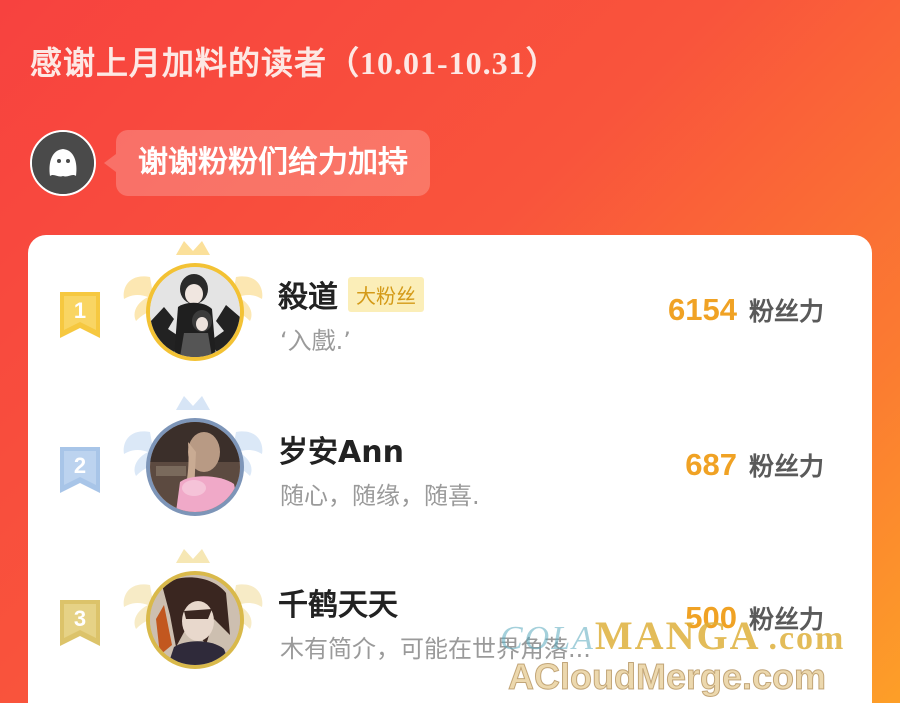 This screenshot has height=703, width=900. I want to click on user-name: 千鹤天天, so click(338, 602).